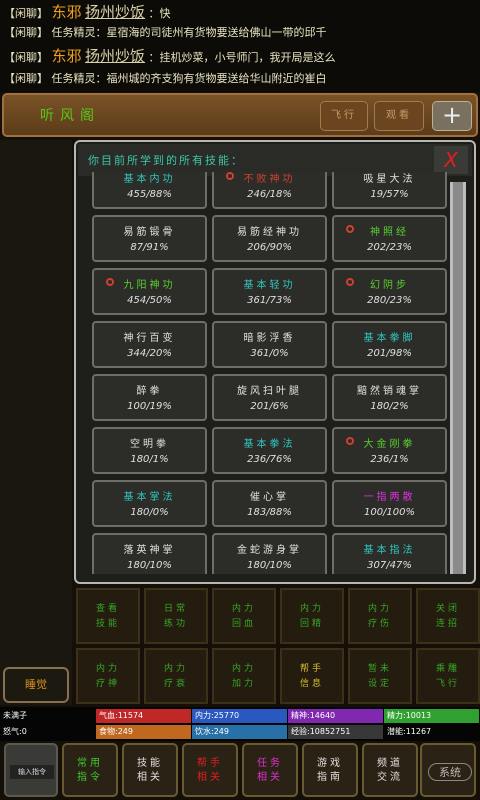 Image resolution: width=480 pixels, height=800 pixels. What do you see at coordinates (389, 300) in the screenshot?
I see `skill-level: 280/23%` at bounding box center [389, 300].